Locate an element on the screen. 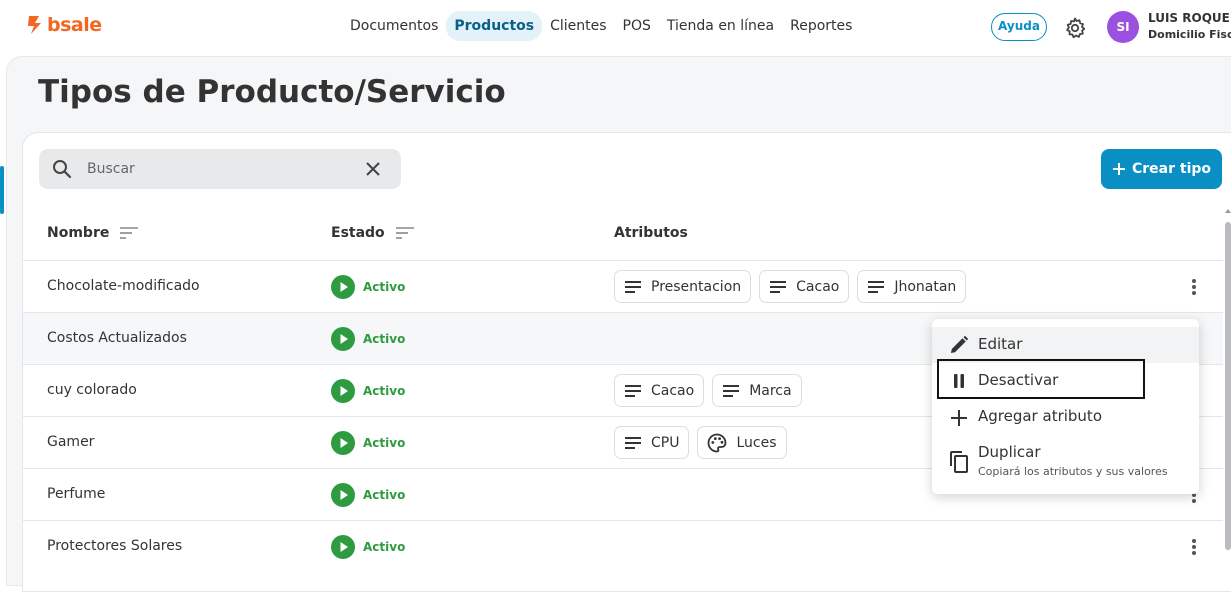 The width and height of the screenshot is (1231, 592). pencil-icon is located at coordinates (960, 344).